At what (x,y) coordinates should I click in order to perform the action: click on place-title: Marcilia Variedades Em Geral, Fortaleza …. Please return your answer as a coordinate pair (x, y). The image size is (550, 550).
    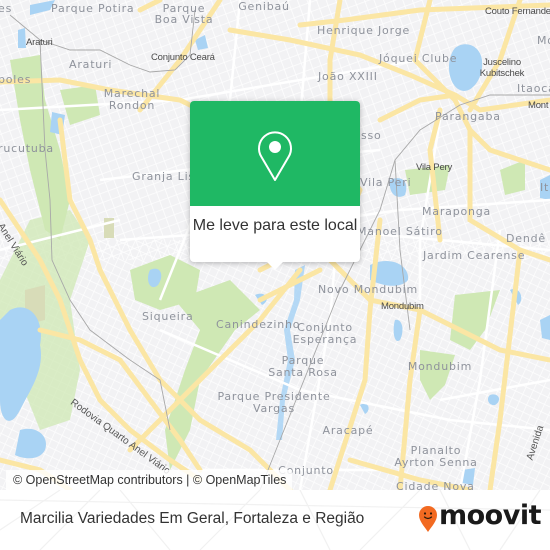
    Looking at the image, I should click on (192, 518).